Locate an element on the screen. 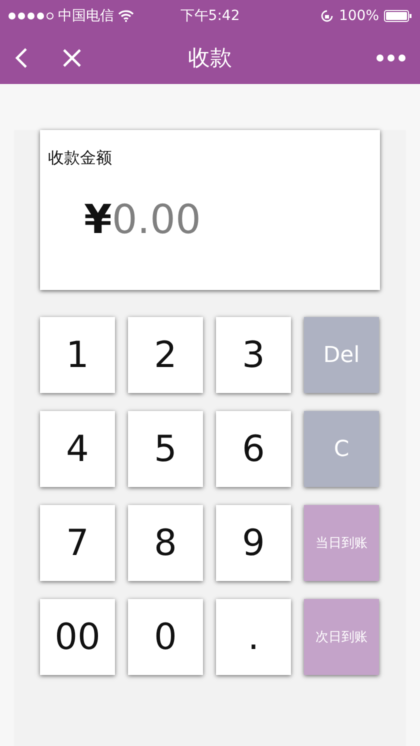  wifi-icon is located at coordinates (126, 16).